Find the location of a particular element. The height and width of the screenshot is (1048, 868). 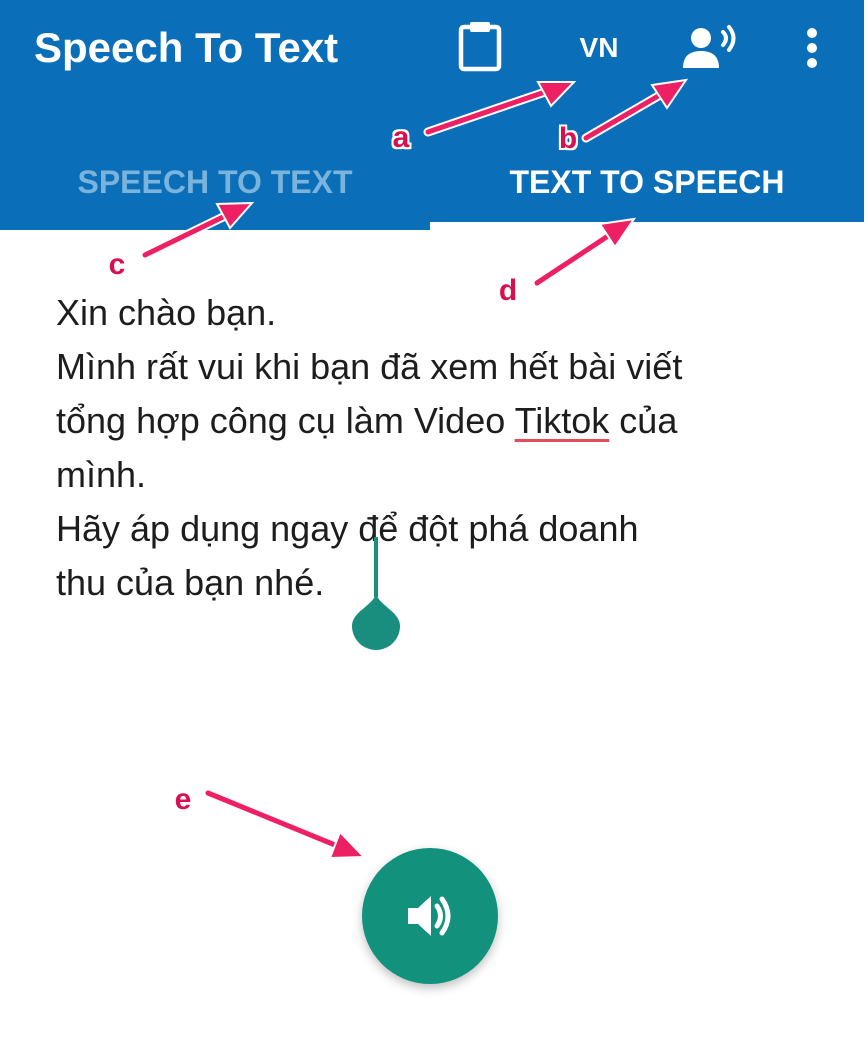

record-voice-icon is located at coordinates (709, 46).